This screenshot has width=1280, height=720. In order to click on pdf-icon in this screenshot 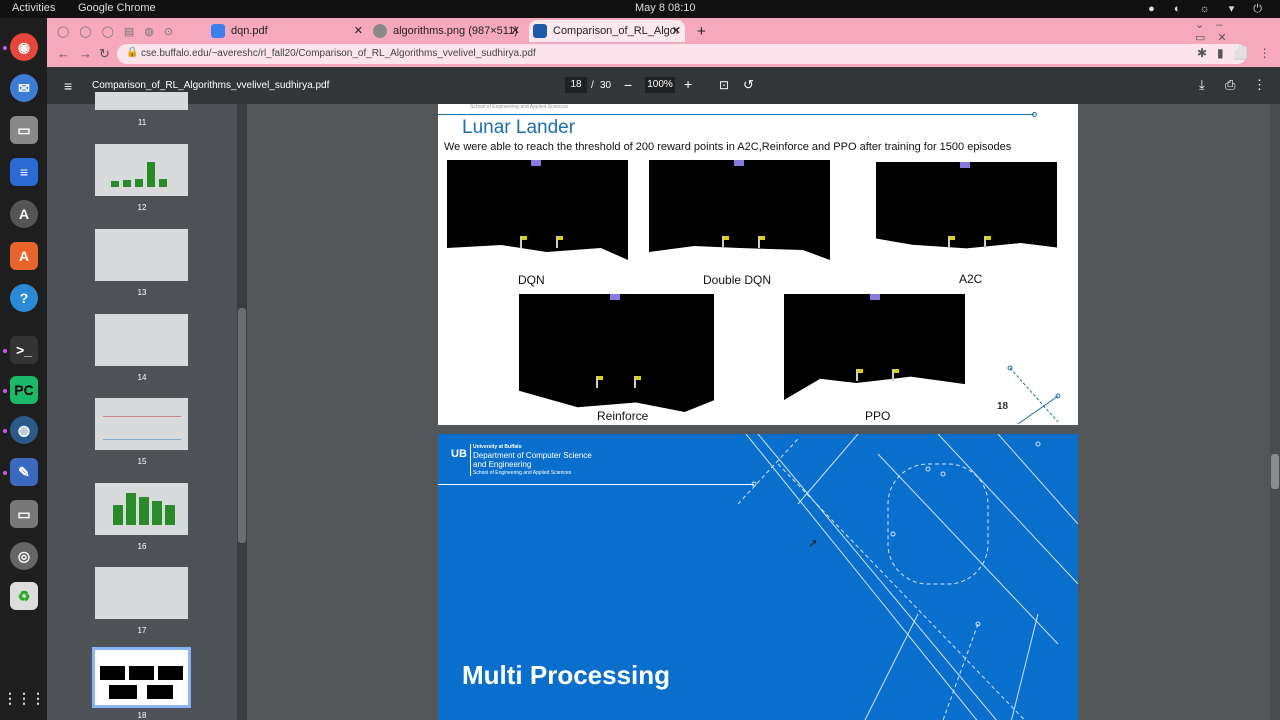, I will do `click(218, 31)`.